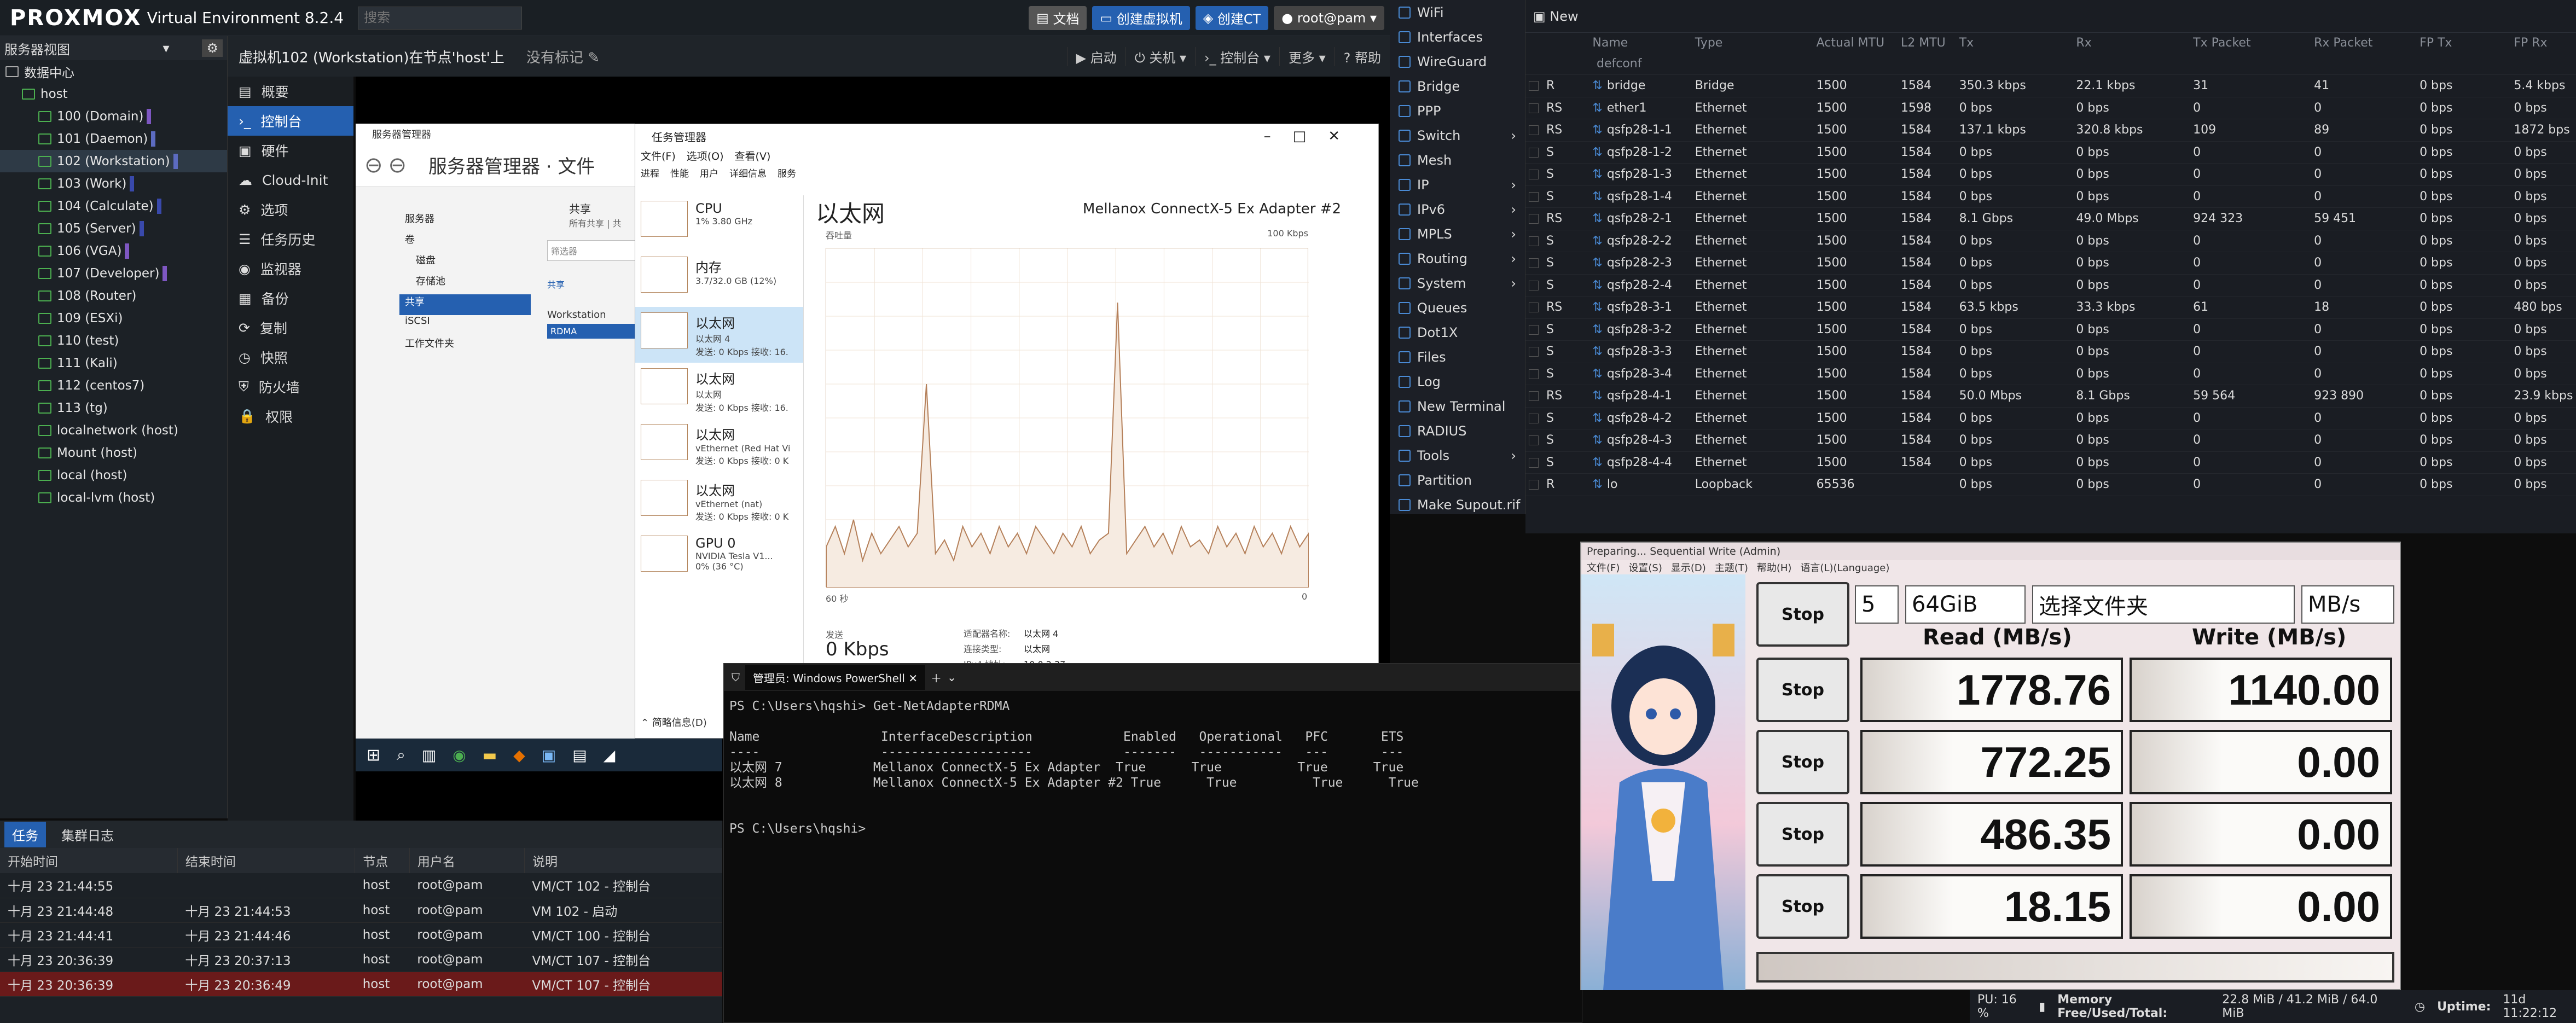 This screenshot has width=2576, height=1023. Describe the element at coordinates (465, 221) in the screenshot. I see `server-manager-nav-item: 服务器` at that location.